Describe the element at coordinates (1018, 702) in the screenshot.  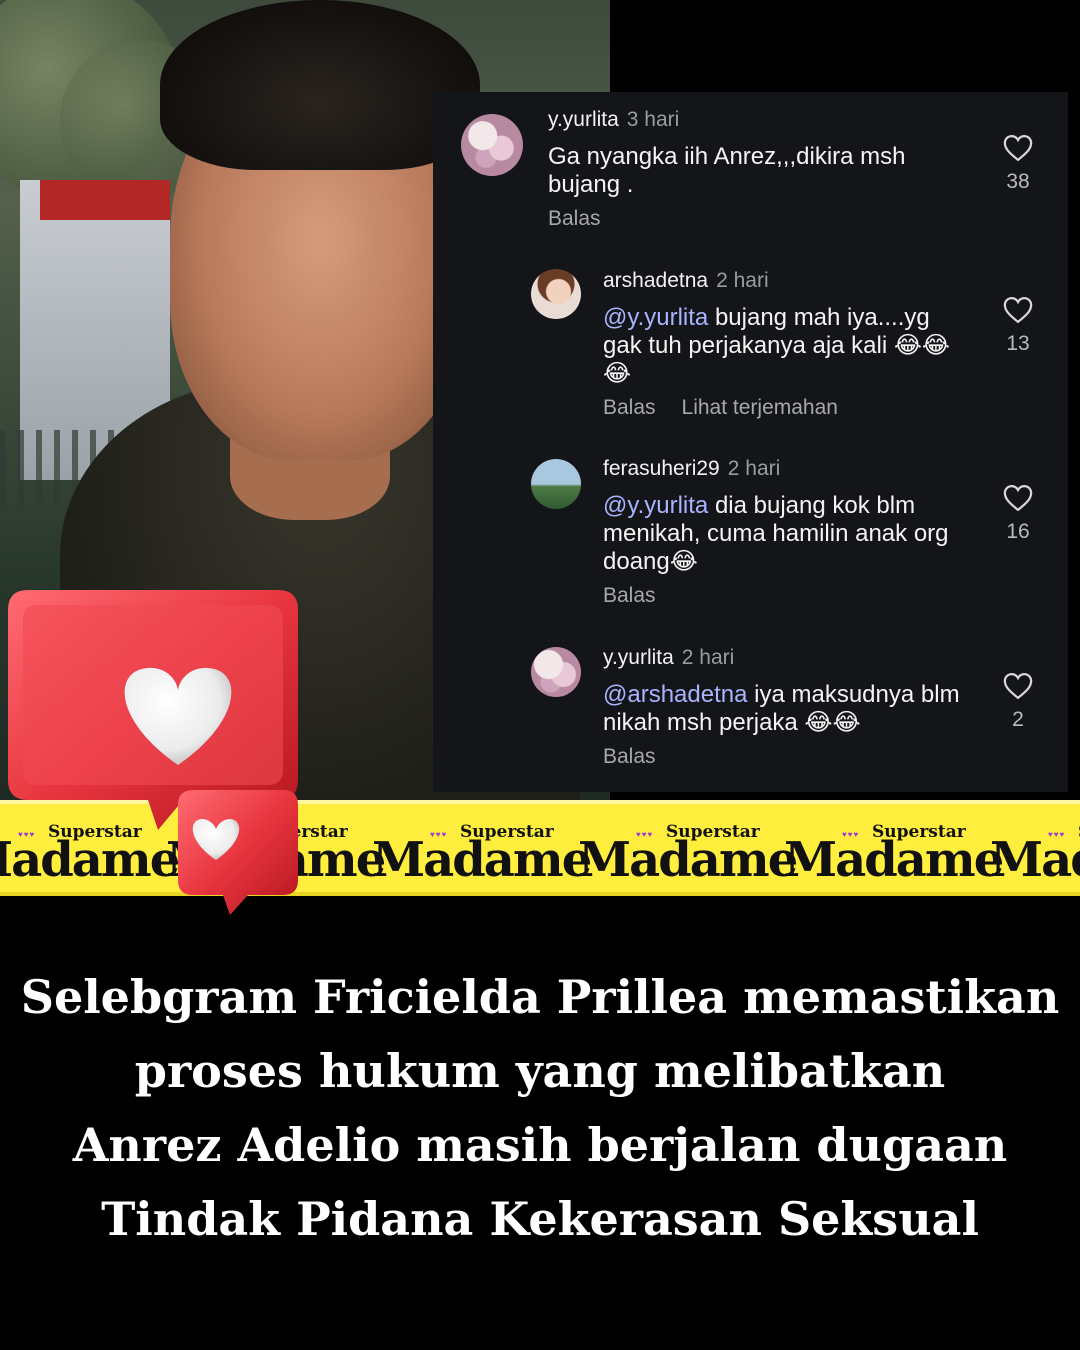
I see `like-control: 2` at that location.